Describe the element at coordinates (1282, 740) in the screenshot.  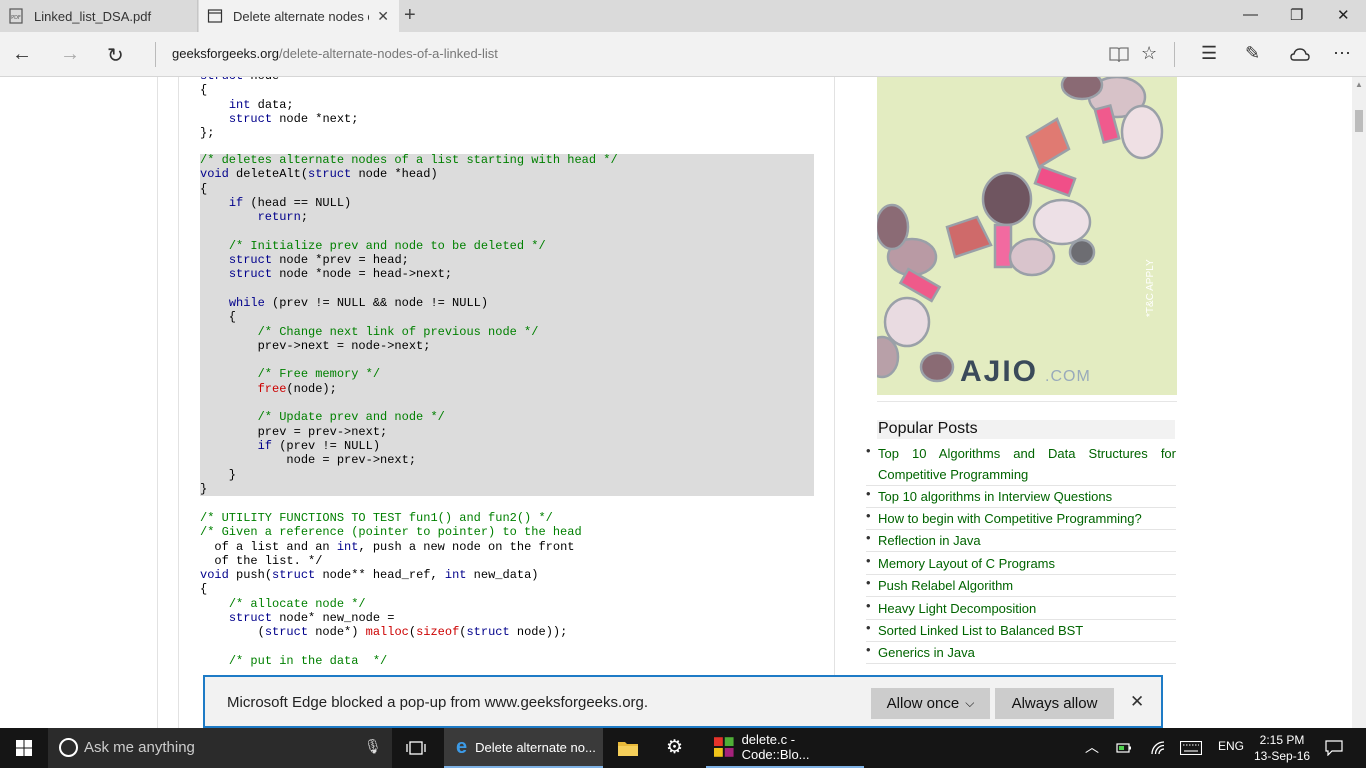
I see `clock-time: 2:15 PM` at that location.